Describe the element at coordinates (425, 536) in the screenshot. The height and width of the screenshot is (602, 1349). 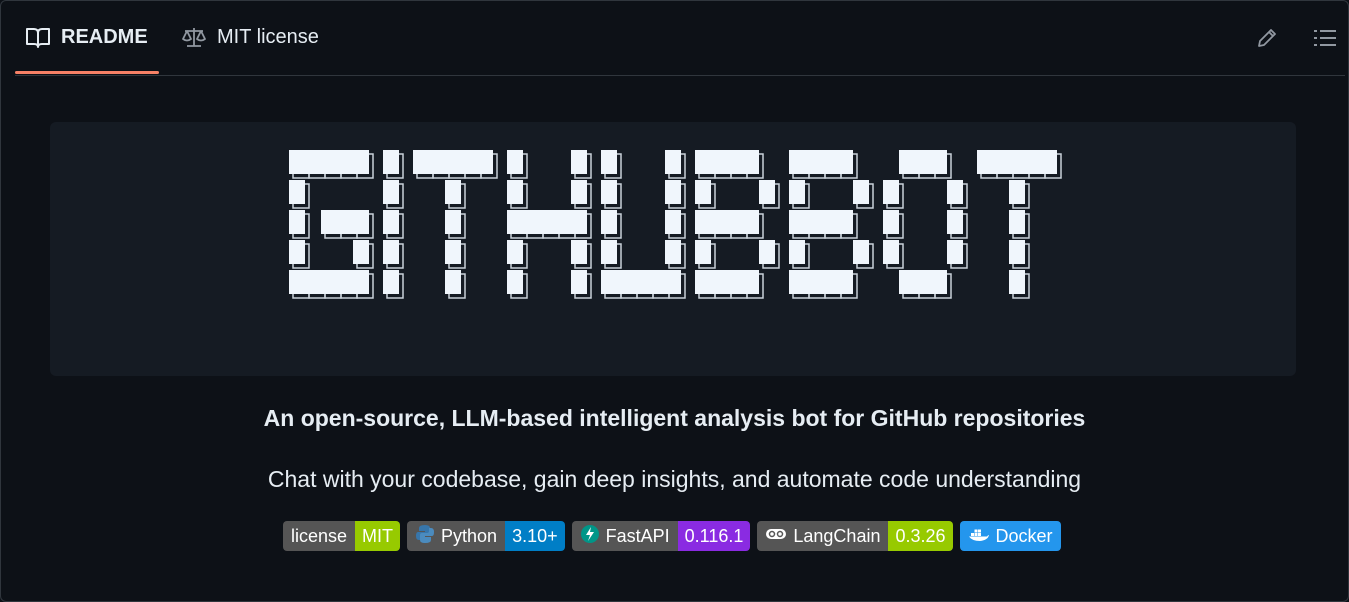
I see `python-icon` at that location.